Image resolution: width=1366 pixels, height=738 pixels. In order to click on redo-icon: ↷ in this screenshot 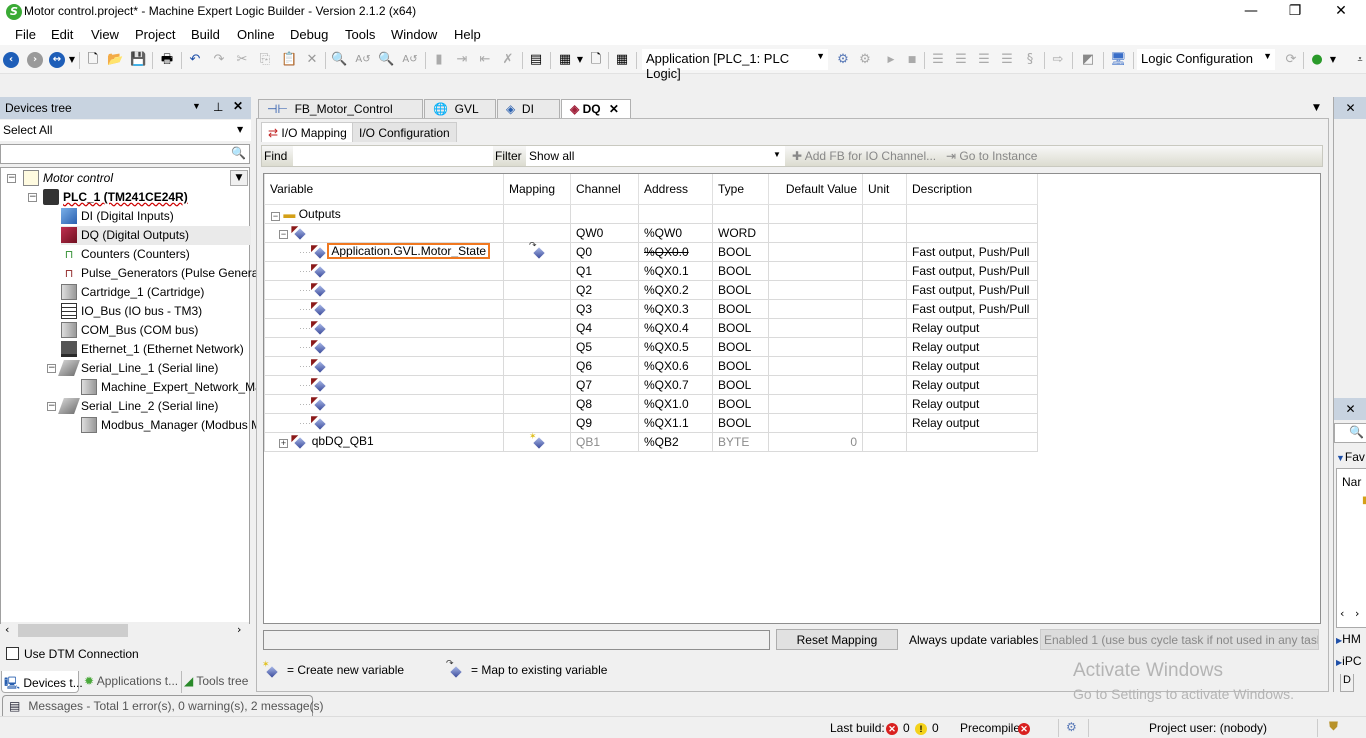, I will do `click(219, 60)`.